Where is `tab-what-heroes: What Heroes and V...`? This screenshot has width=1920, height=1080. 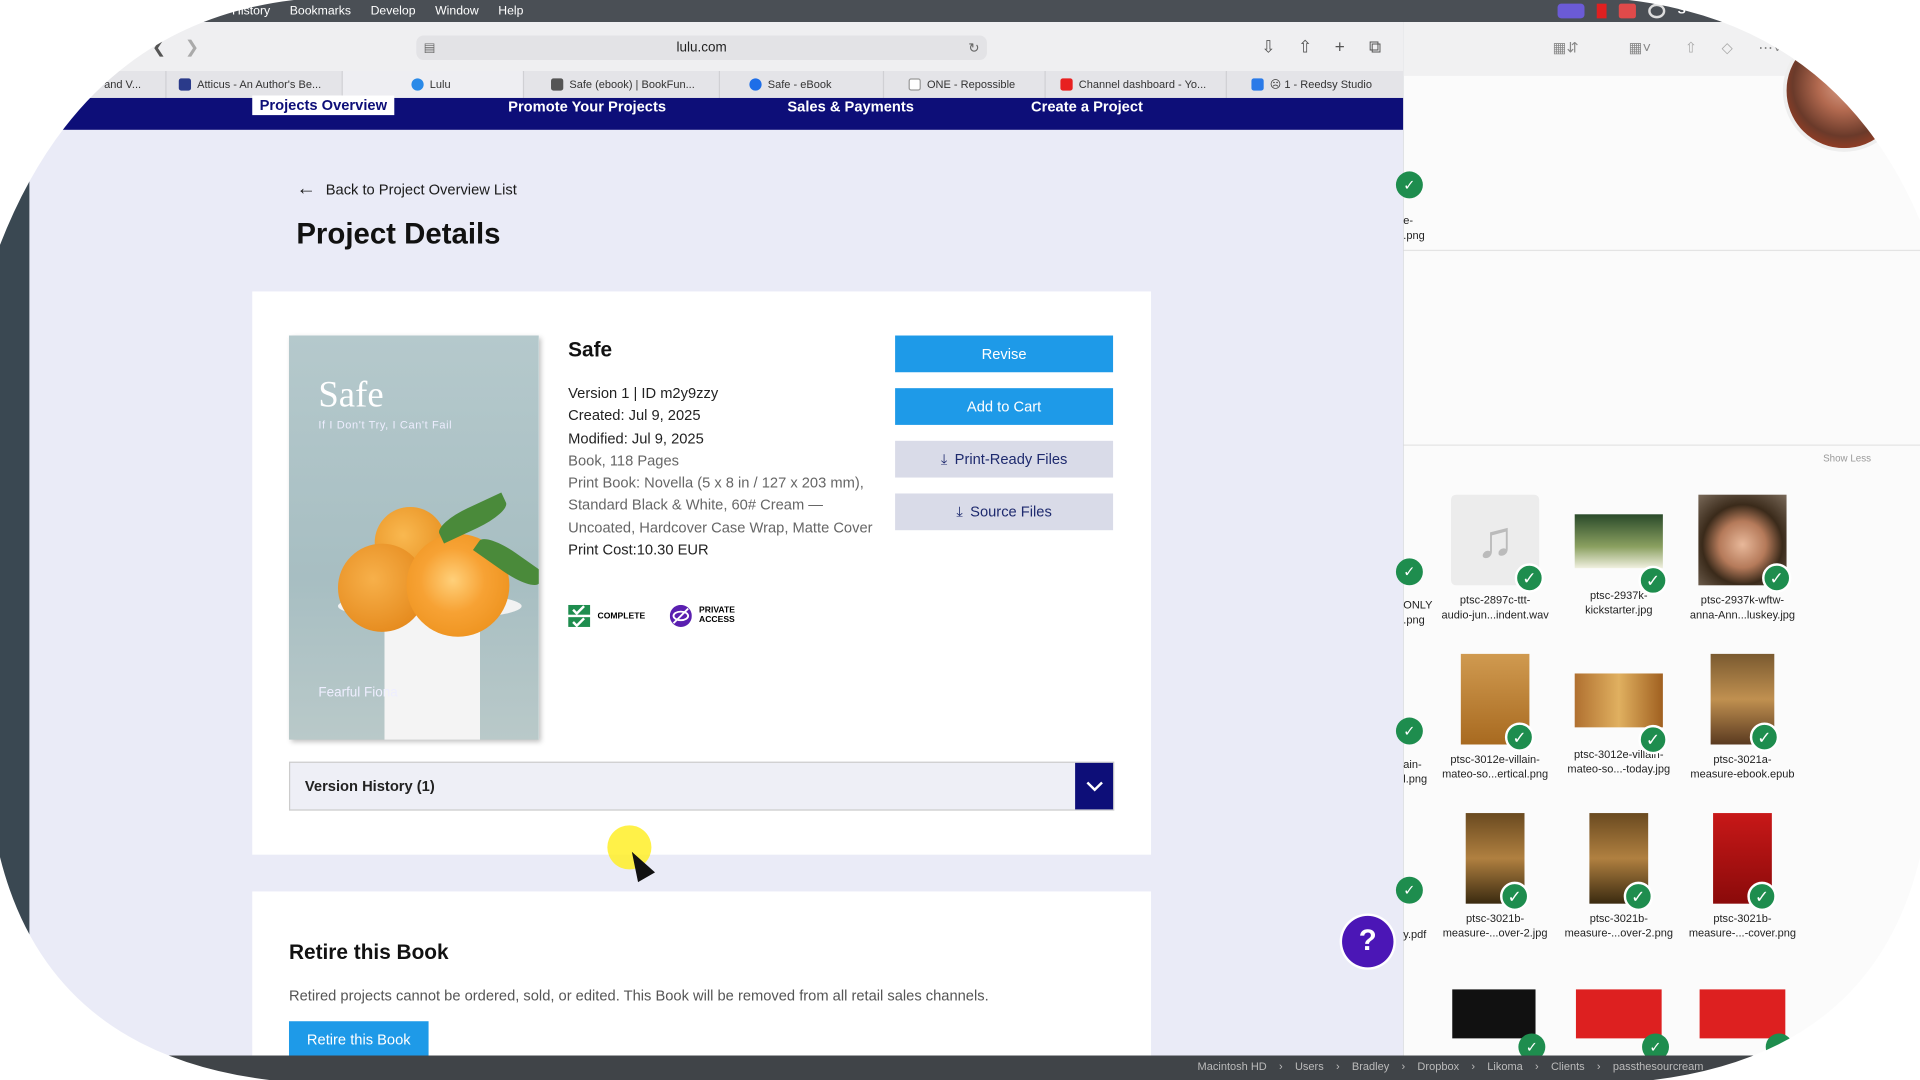 tab-what-heroes: What Heroes and V... is located at coordinates (98, 84).